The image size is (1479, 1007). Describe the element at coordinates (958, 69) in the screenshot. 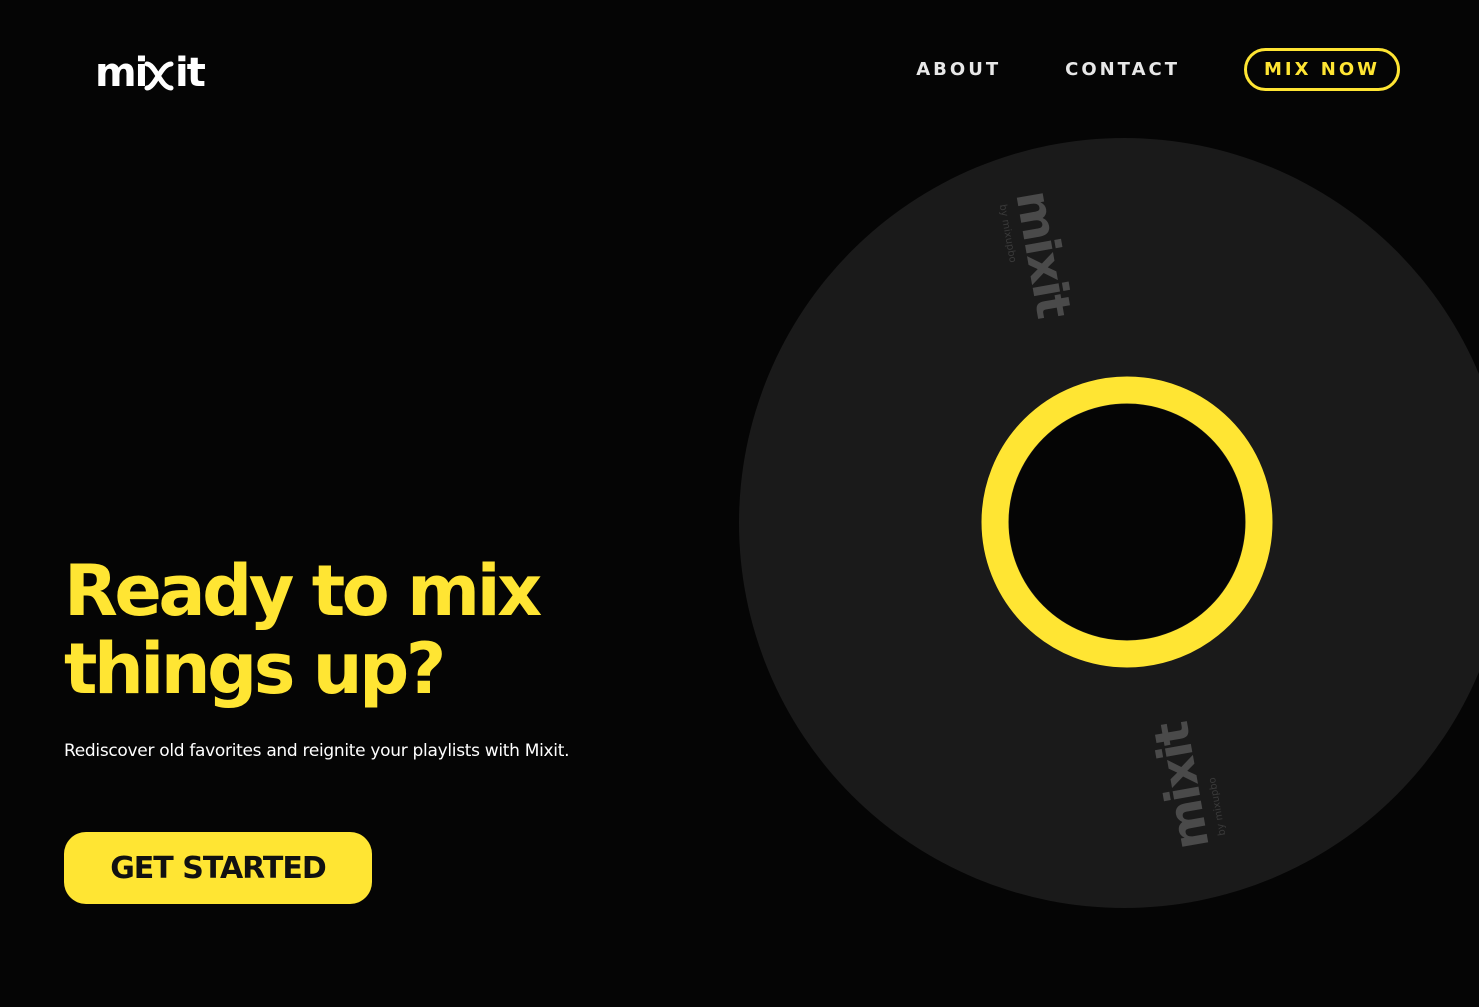

I see `nav-about-link: ABOUT` at that location.